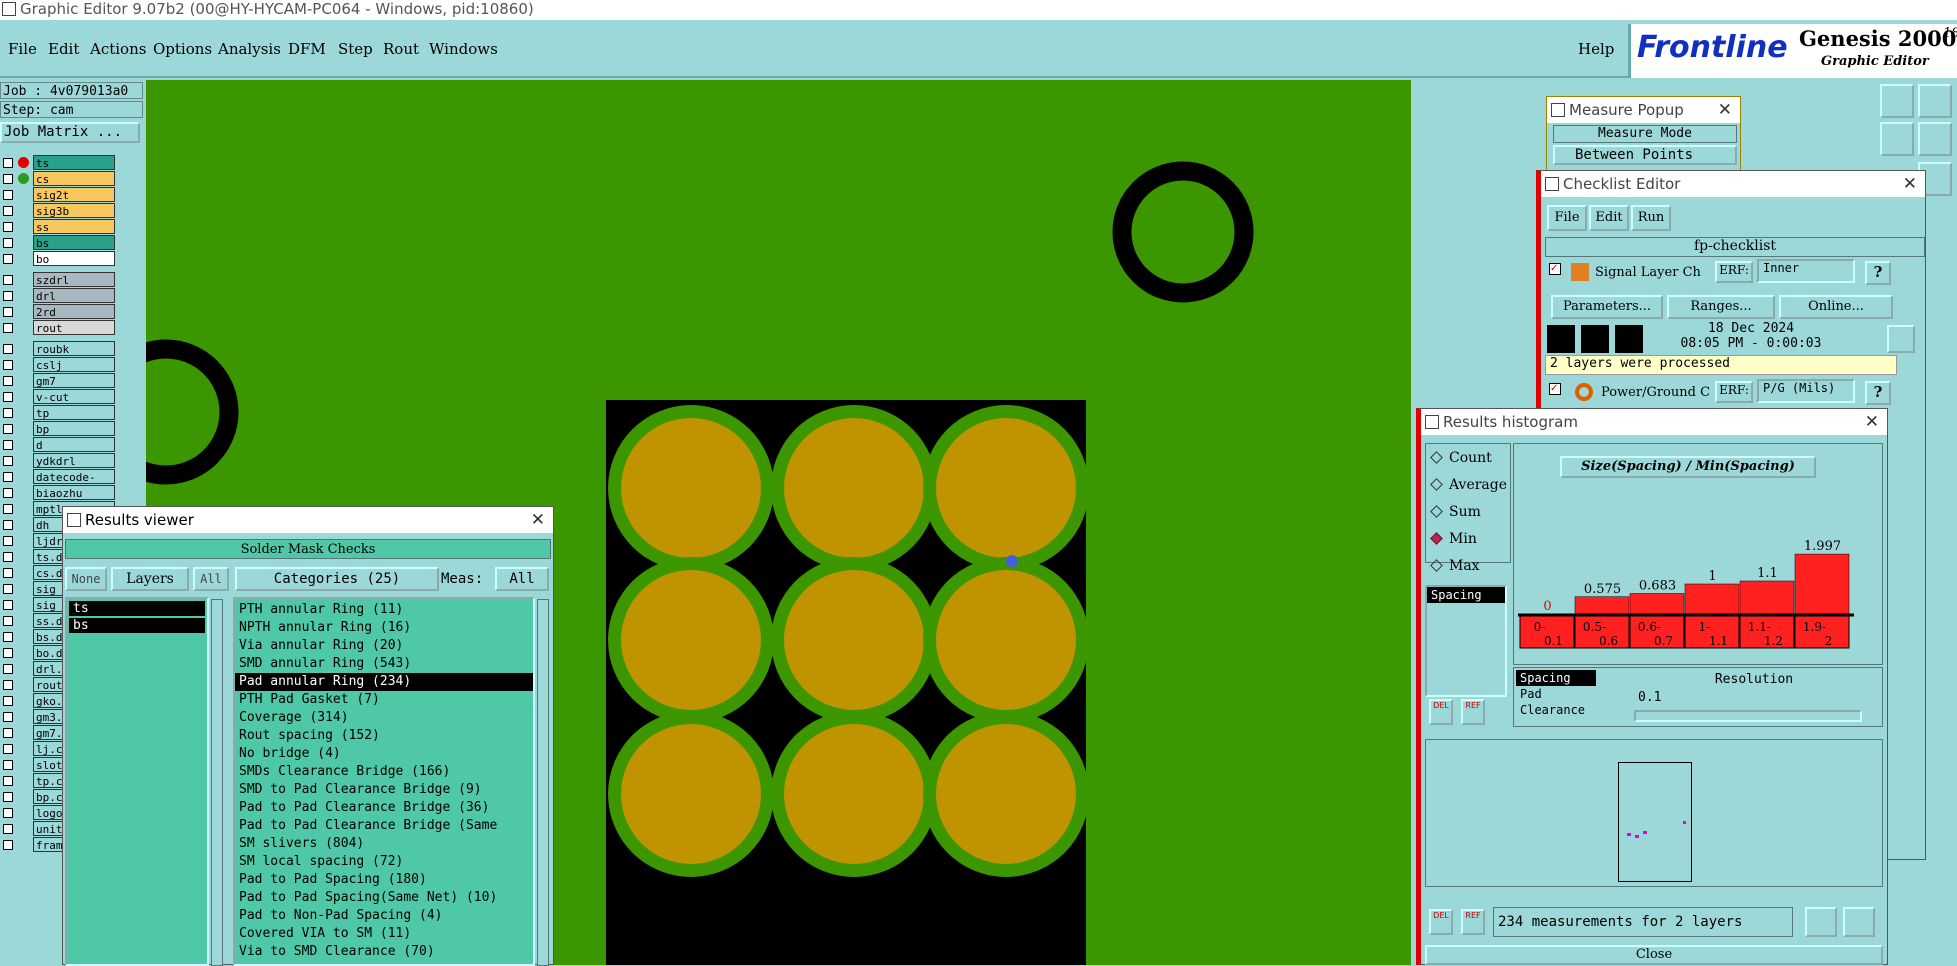  I want to click on layer-row: rout, so click(58, 327).